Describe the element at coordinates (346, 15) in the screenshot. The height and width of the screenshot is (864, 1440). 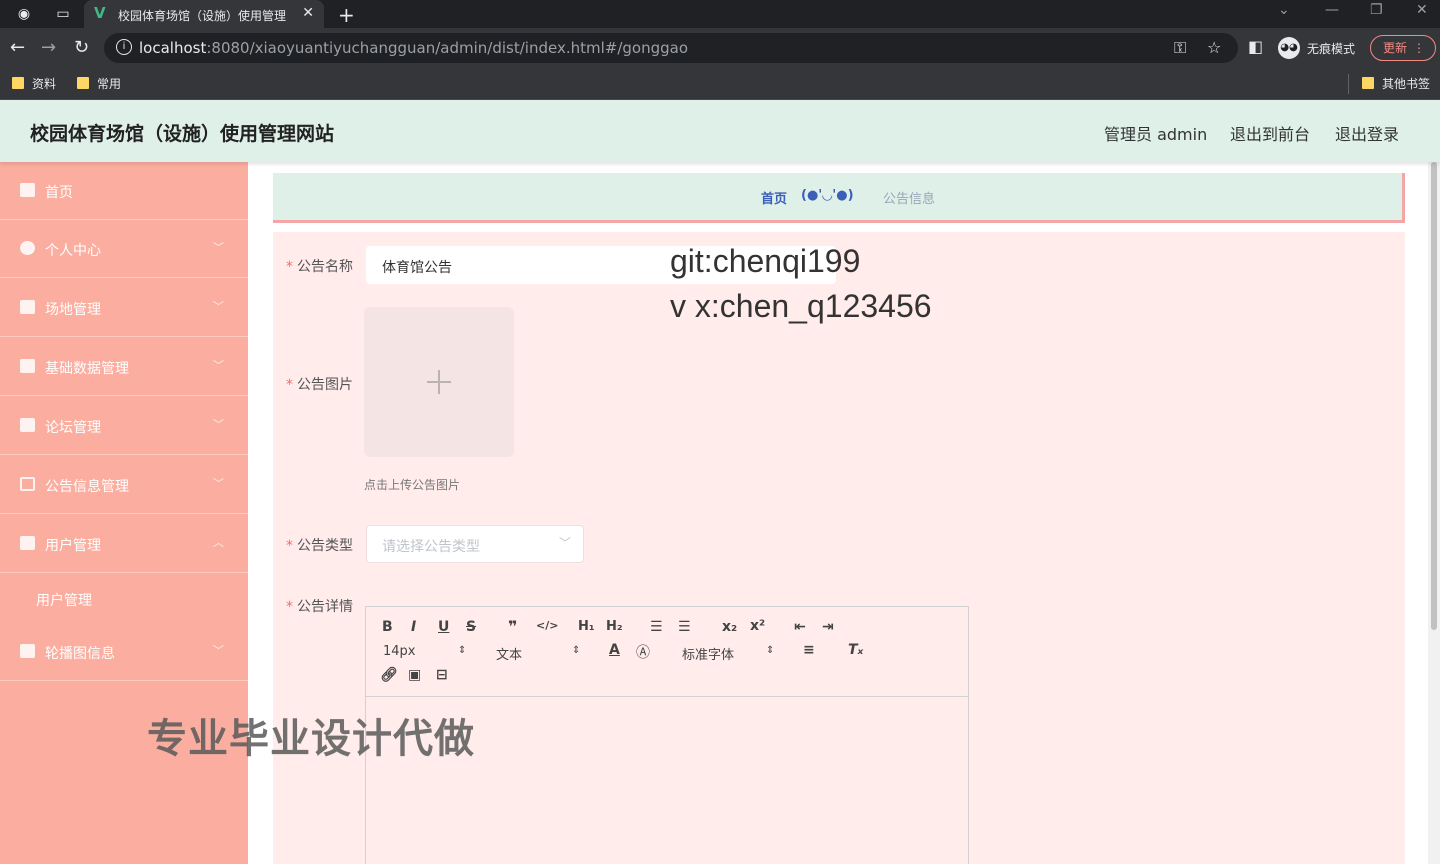
I see `new-tab-icon: +` at that location.